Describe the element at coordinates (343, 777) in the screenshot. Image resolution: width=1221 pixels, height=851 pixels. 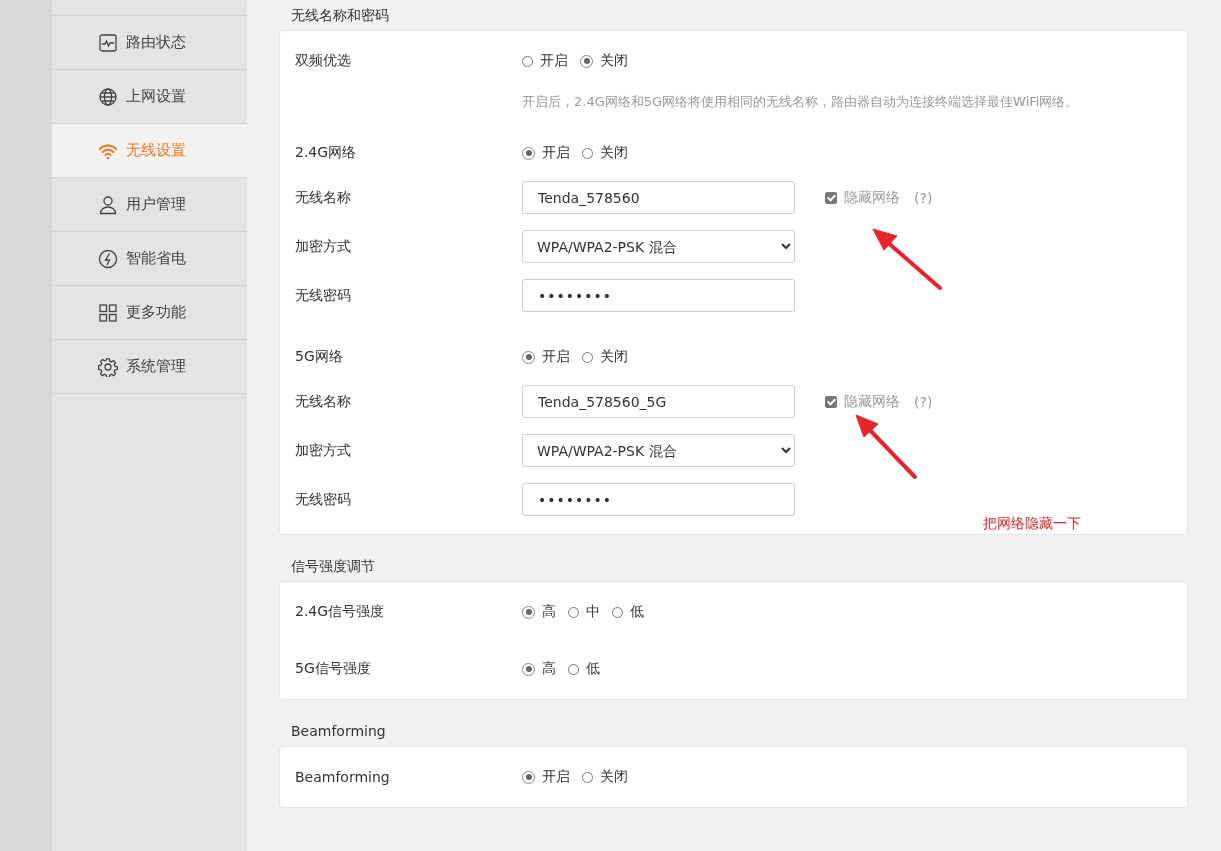
I see `field-label: Beamforming` at that location.